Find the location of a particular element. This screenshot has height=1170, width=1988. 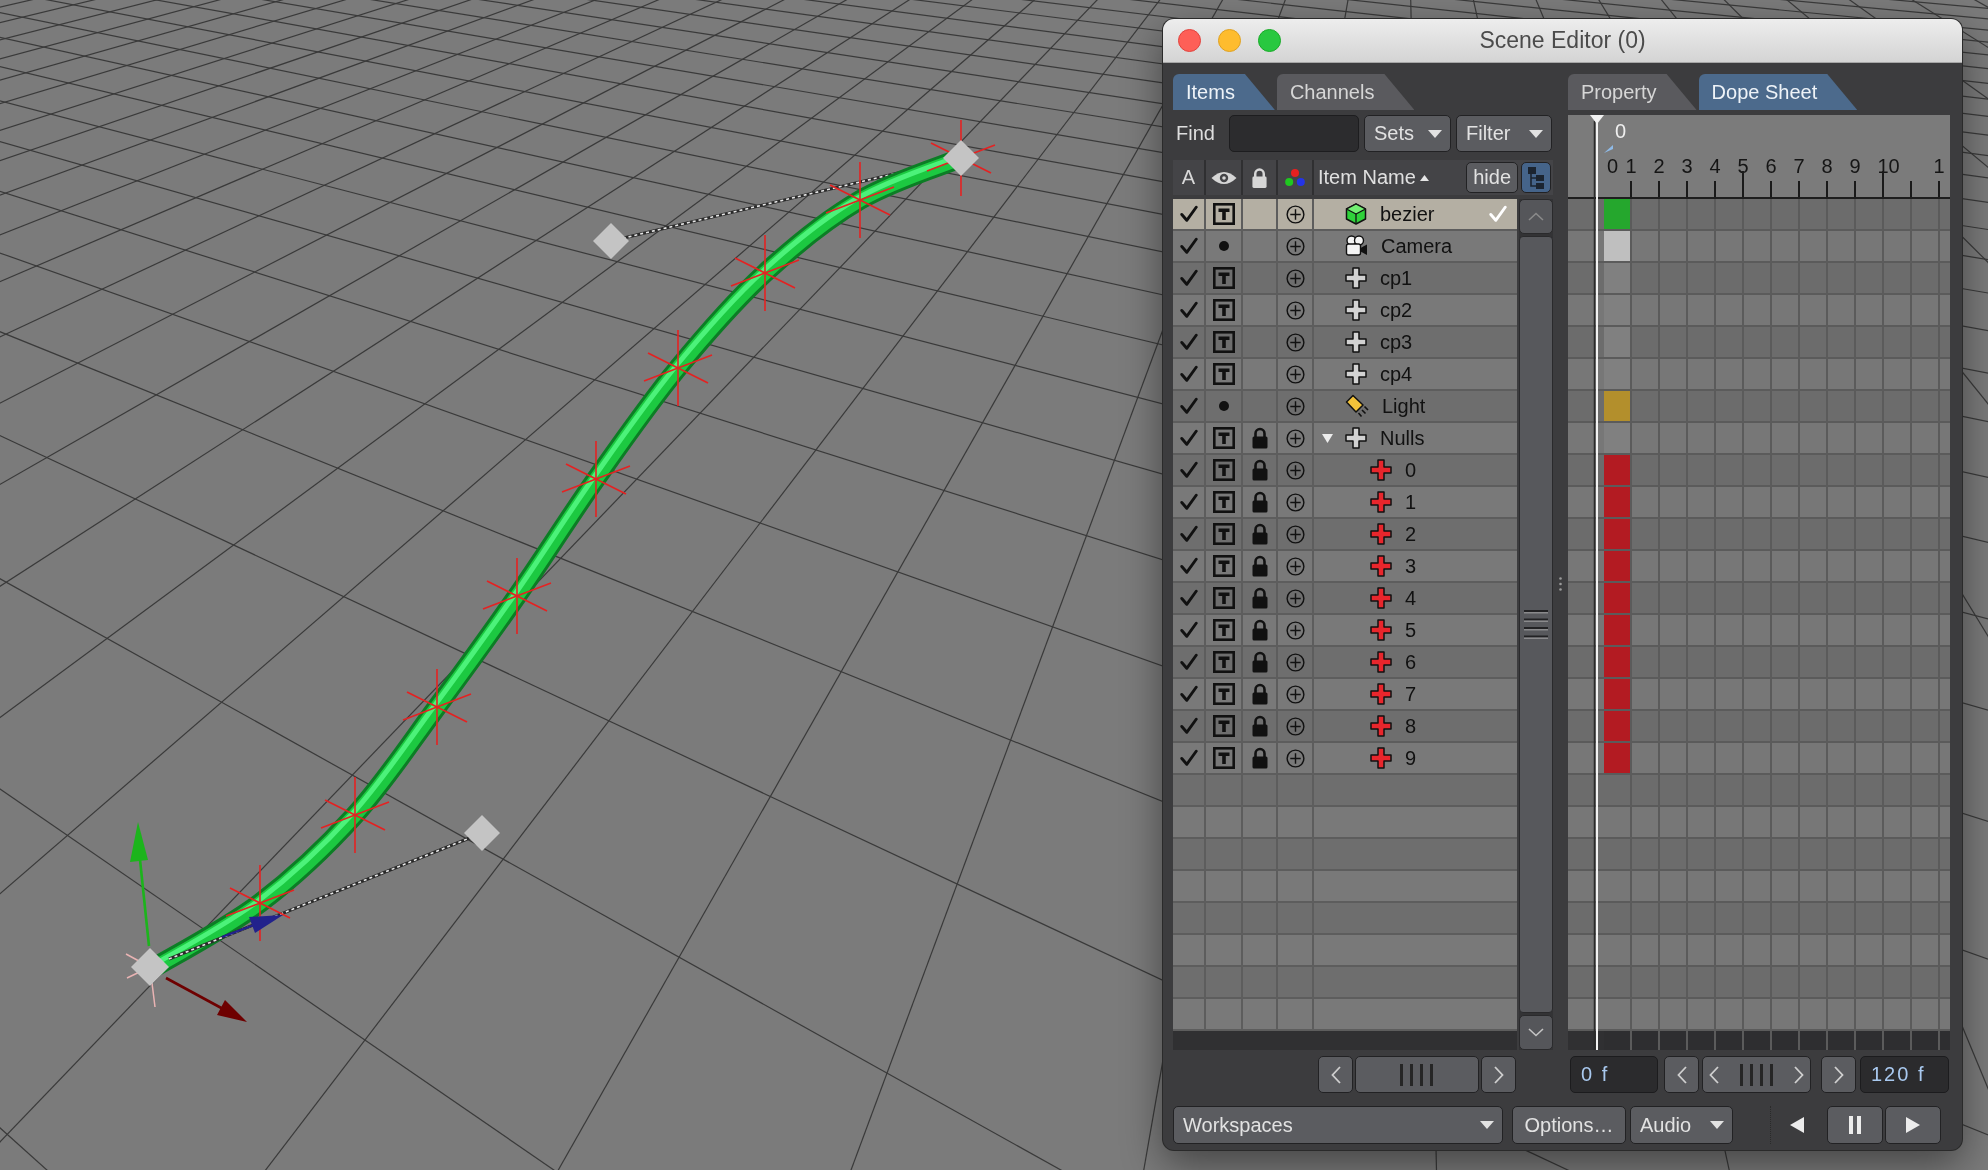

start-frame-field: 0 f is located at coordinates (1614, 1074).